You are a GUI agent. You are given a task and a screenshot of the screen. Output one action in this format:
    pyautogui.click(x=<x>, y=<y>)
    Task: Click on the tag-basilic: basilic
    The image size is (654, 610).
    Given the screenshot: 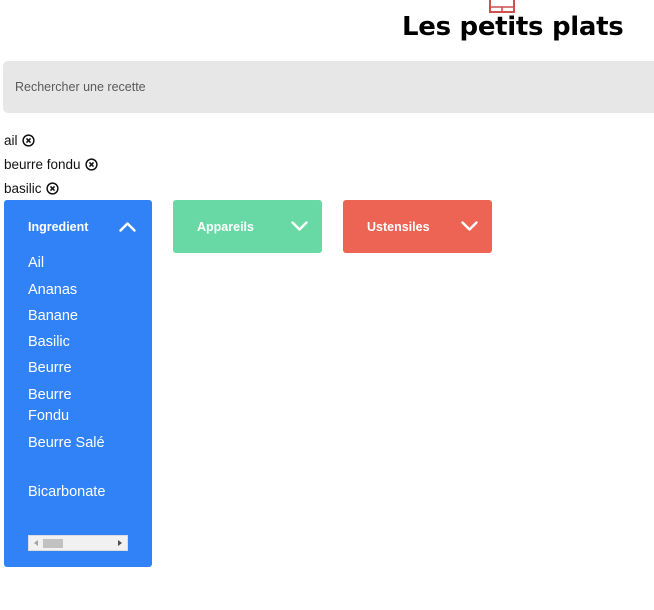 What is the action you would take?
    pyautogui.click(x=31, y=188)
    